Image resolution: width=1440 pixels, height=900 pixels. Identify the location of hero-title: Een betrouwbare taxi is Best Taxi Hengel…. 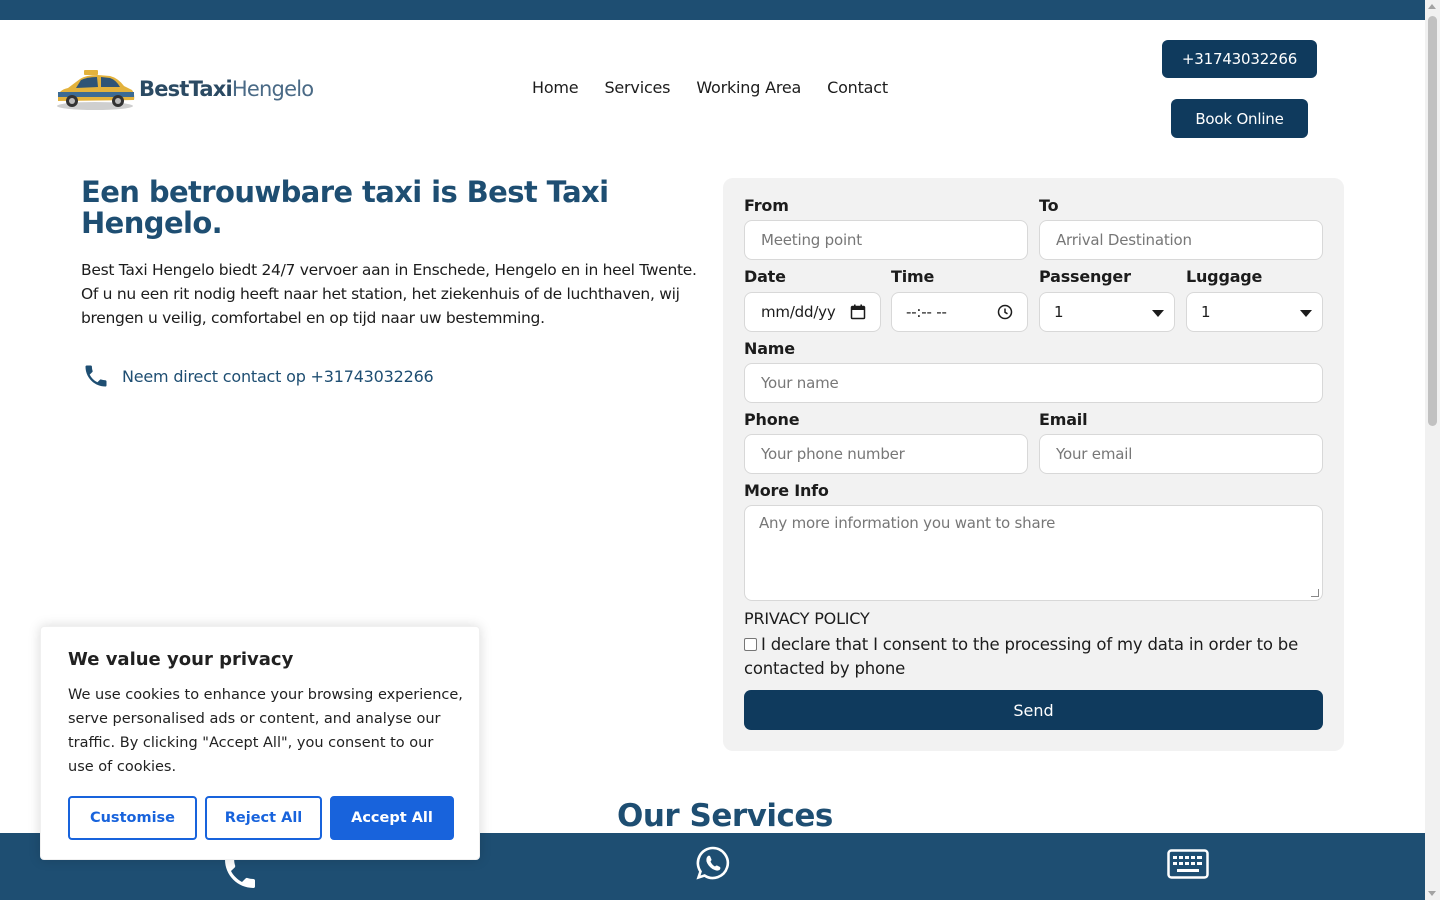
(345, 207).